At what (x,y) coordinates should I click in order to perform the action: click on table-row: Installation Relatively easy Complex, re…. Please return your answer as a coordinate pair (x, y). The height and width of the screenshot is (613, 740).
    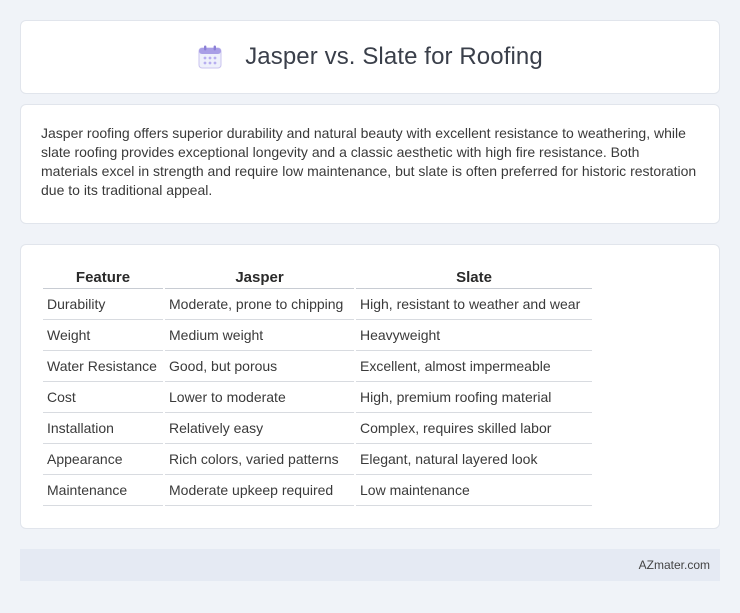
    Looking at the image, I should click on (317, 428).